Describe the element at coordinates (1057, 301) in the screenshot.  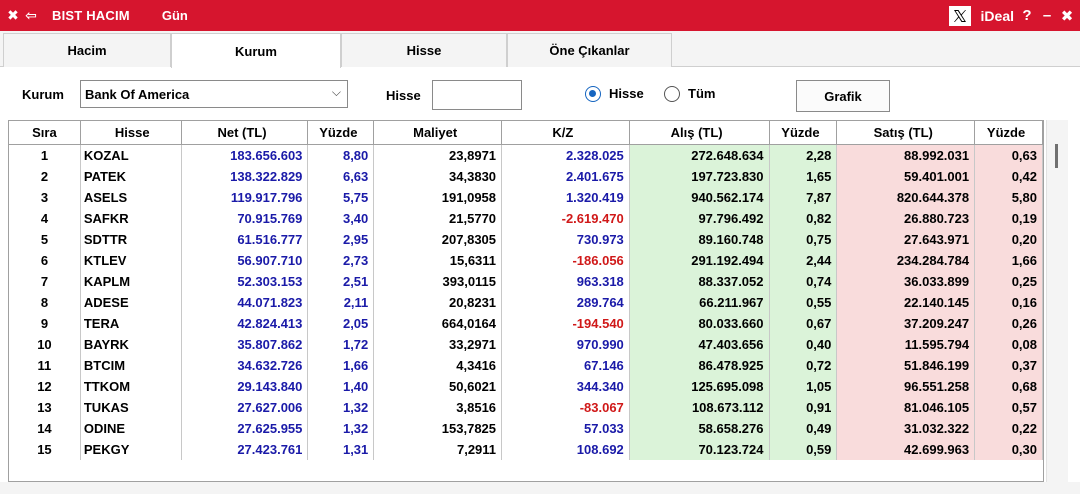
I see `vertical-scrollbar` at that location.